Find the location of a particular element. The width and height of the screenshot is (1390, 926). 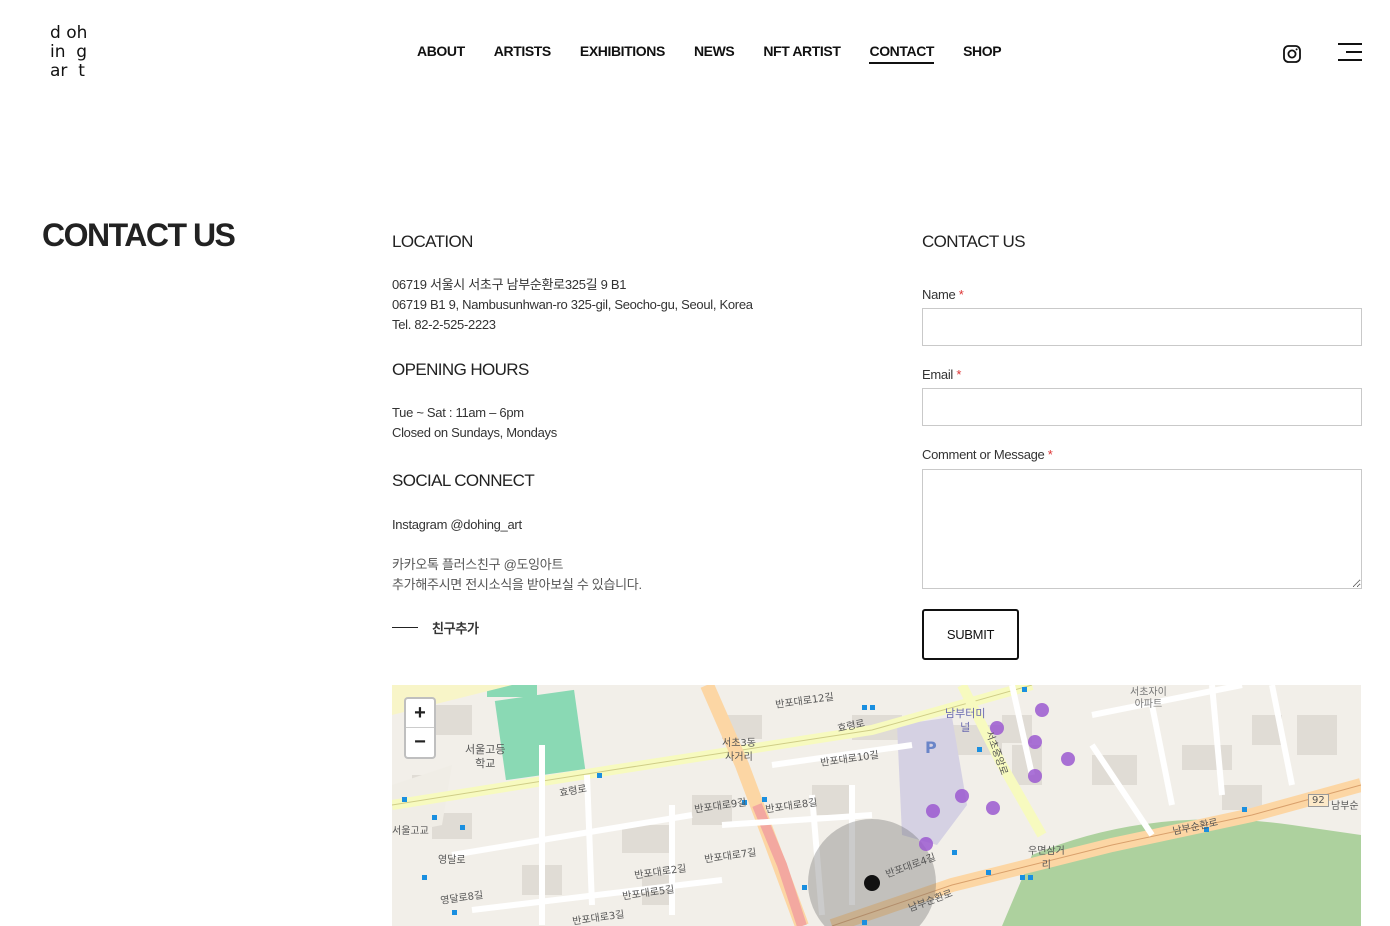

kakao-line-2: 추가해주시면 전시소식을 받아보실 수 있습니다. is located at coordinates (517, 584).